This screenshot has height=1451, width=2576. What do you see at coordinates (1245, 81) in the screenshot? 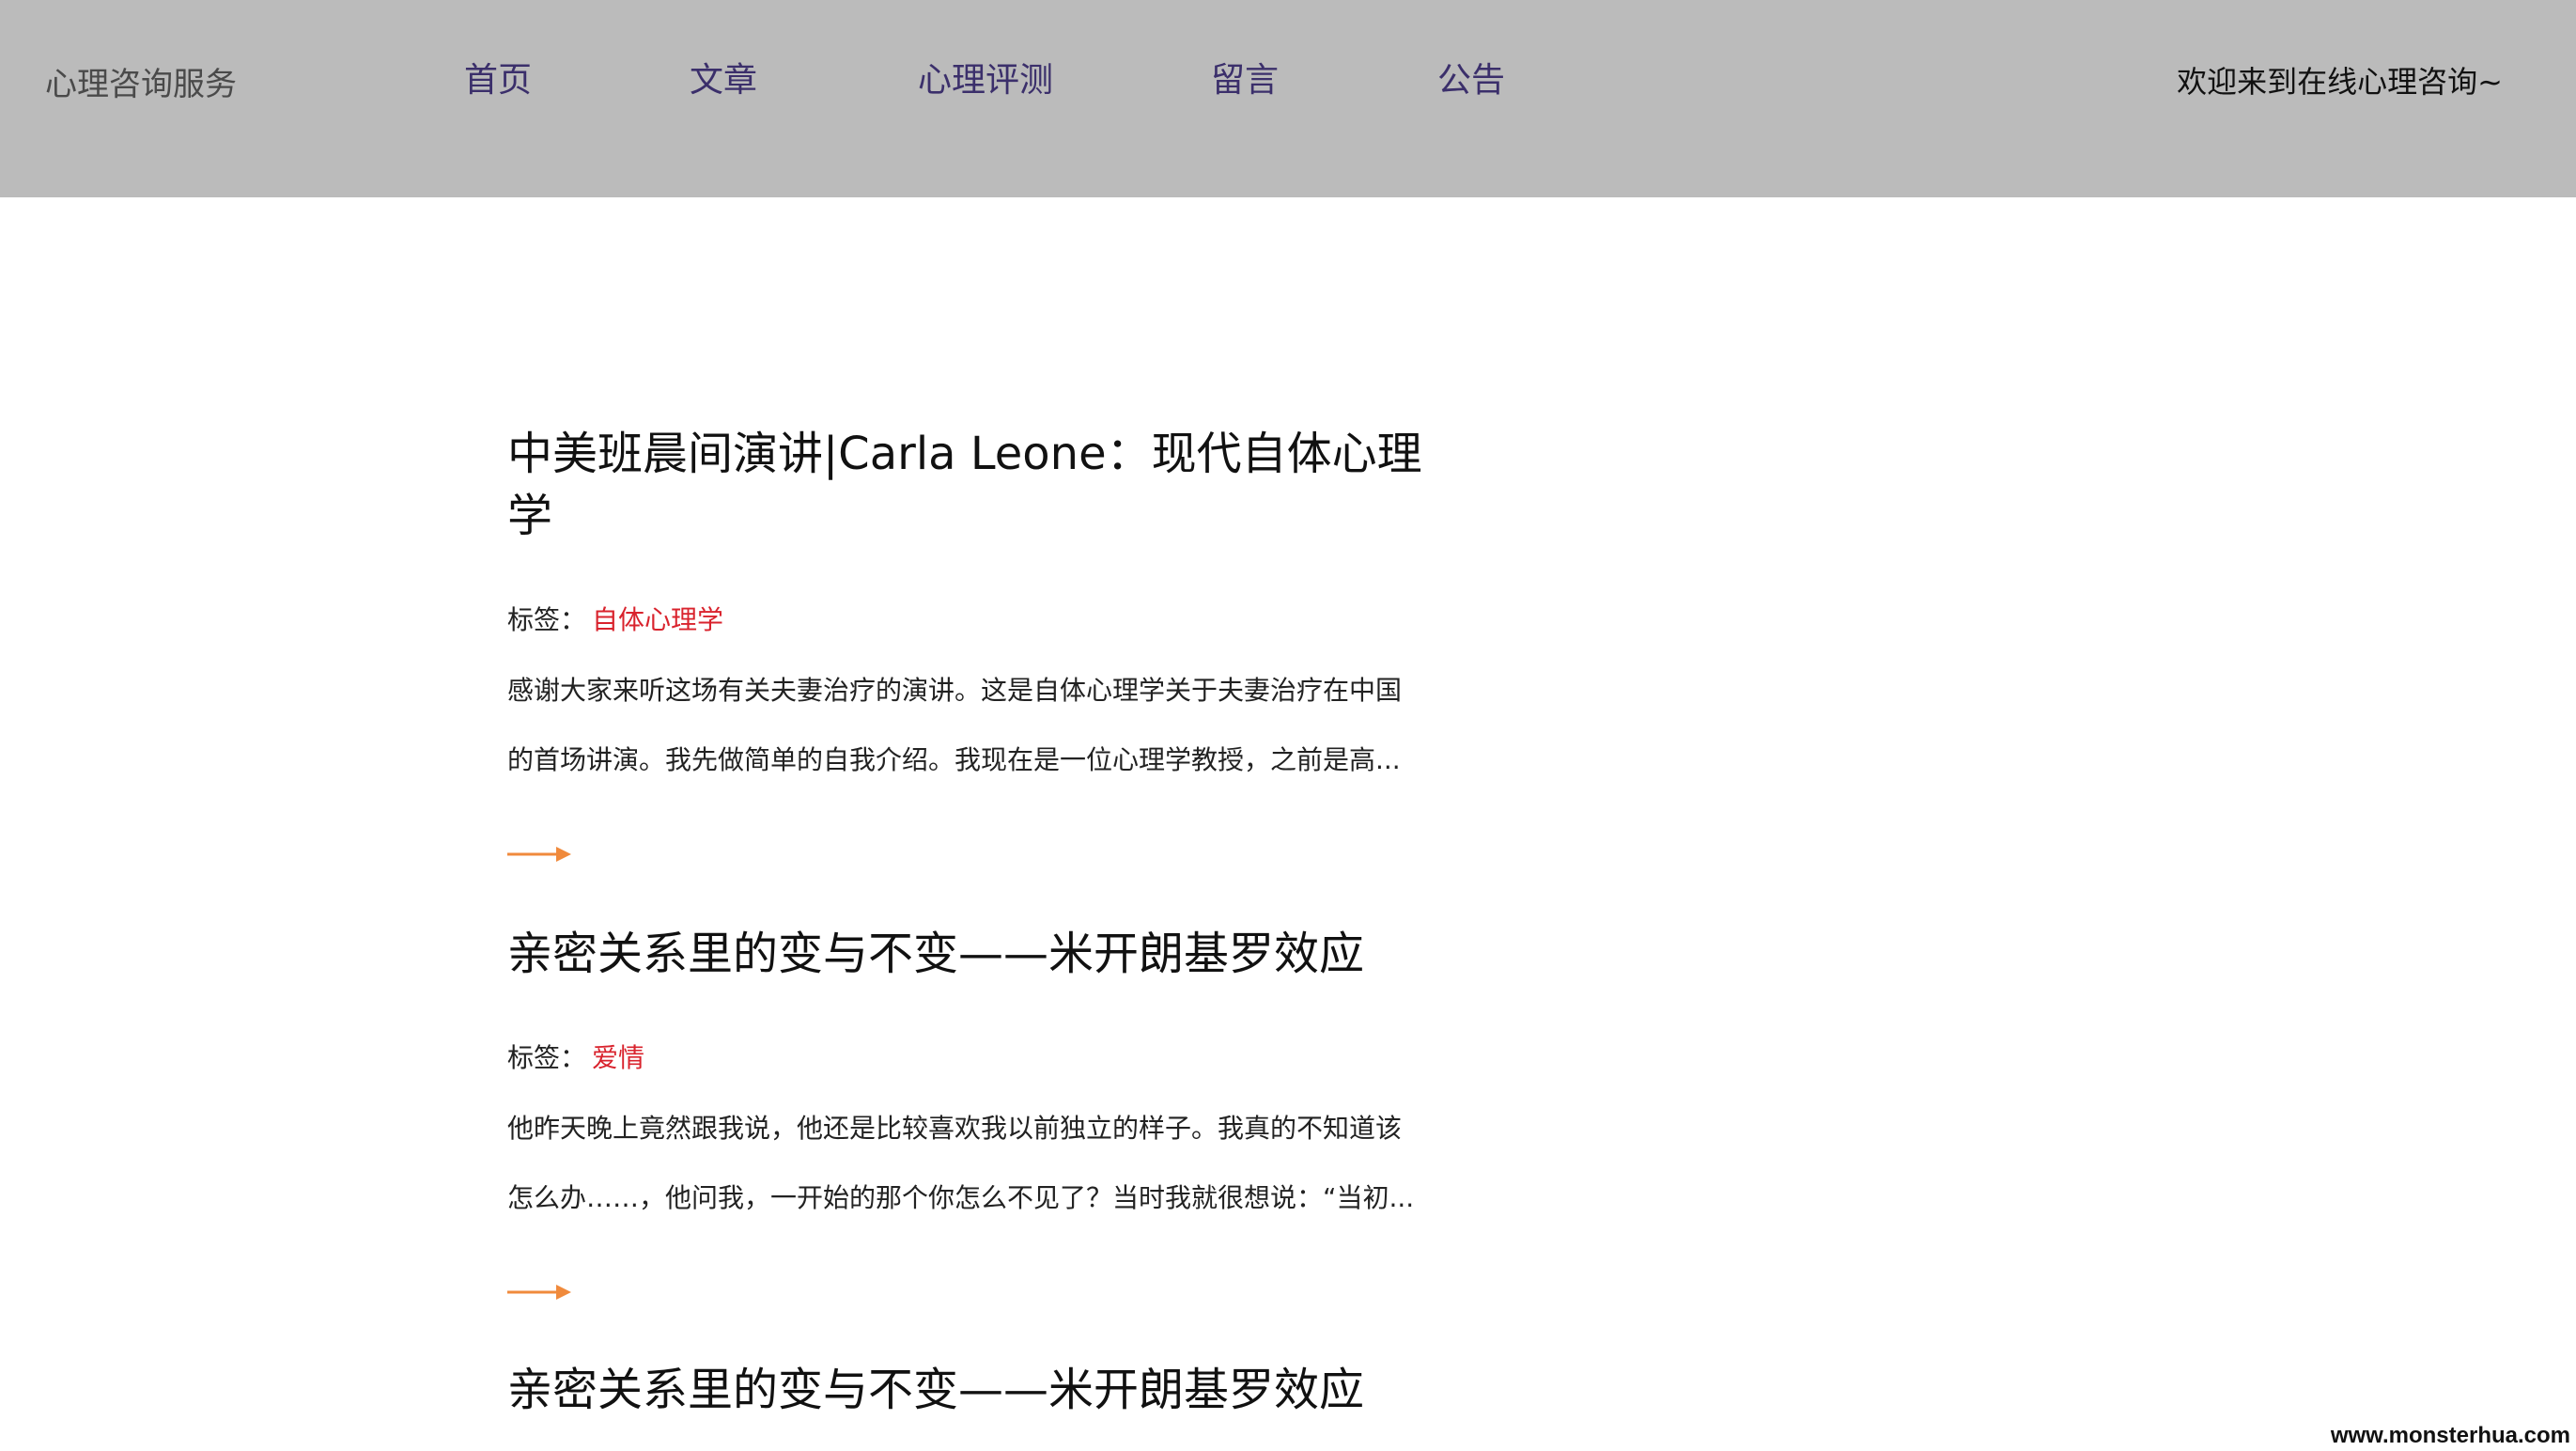
I see `nav-messages-link: 留言` at bounding box center [1245, 81].